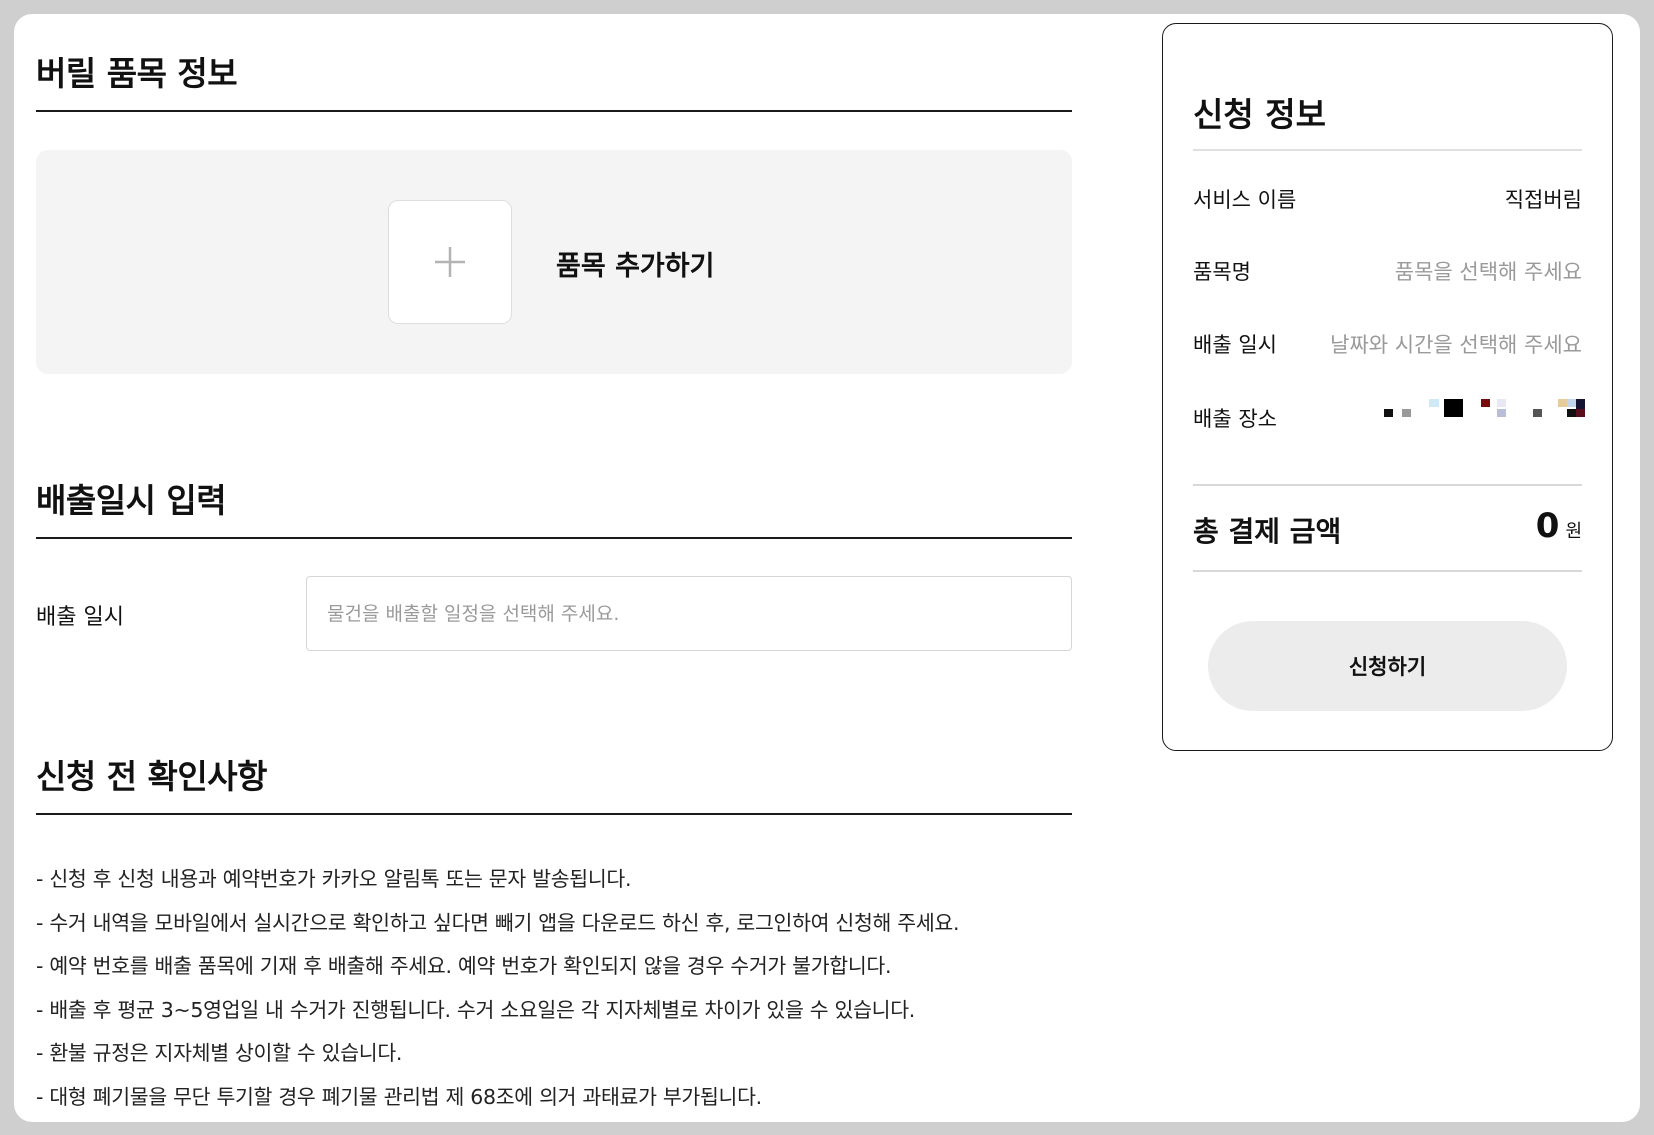 This screenshot has height=1135, width=1654. What do you see at coordinates (689, 613) in the screenshot?
I see `datetime-input` at bounding box center [689, 613].